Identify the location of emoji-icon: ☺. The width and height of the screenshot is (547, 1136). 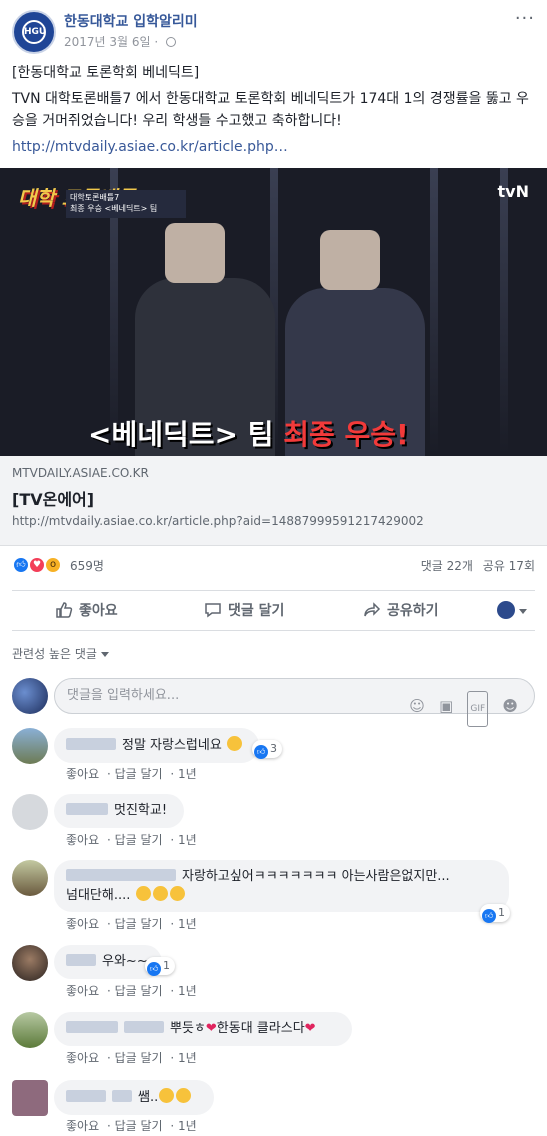
(417, 706).